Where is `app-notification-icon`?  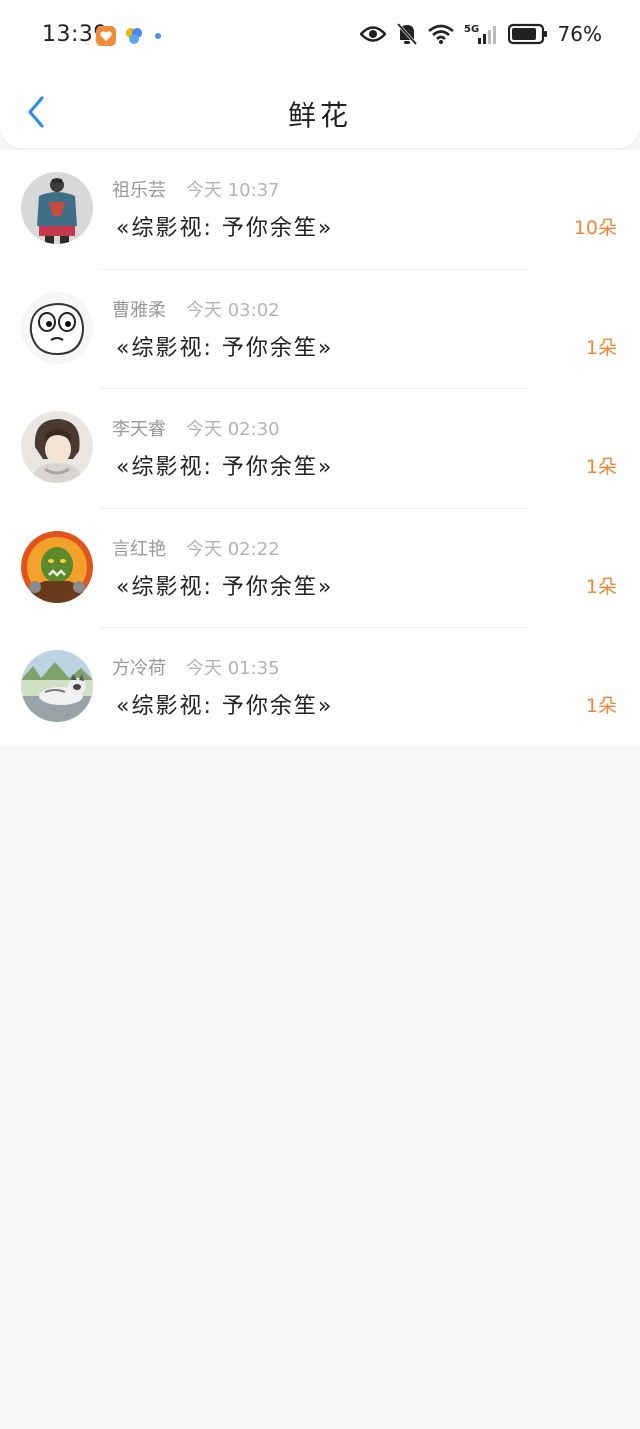
app-notification-icon is located at coordinates (106, 36).